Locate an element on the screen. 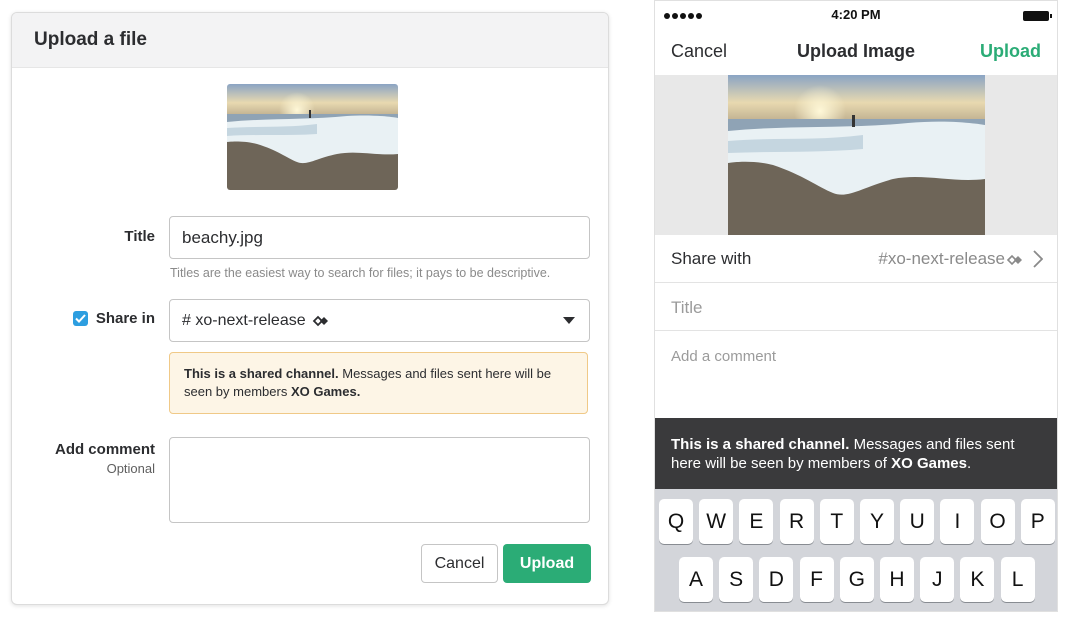  cancel-button: Cancel is located at coordinates (459, 563).